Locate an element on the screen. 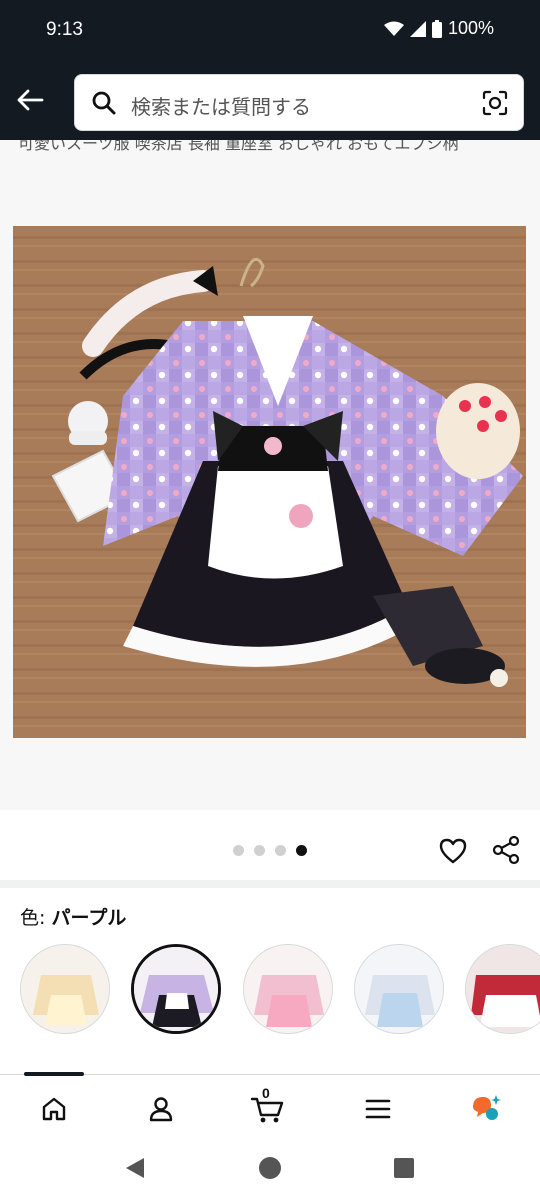  color-swatches is located at coordinates (270, 990).